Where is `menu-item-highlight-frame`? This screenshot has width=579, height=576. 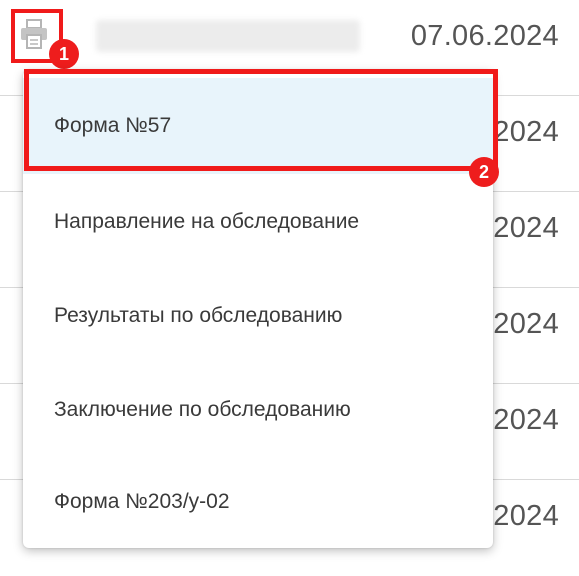
menu-item-highlight-frame is located at coordinates (261, 120).